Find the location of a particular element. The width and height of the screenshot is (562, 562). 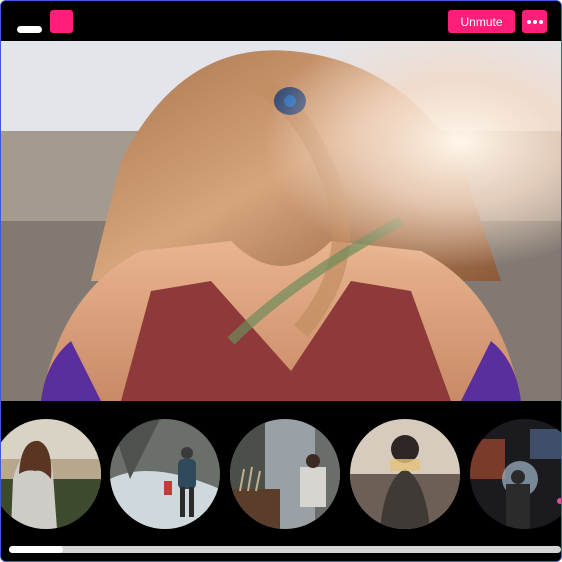

minimize-icon is located at coordinates (29, 29).